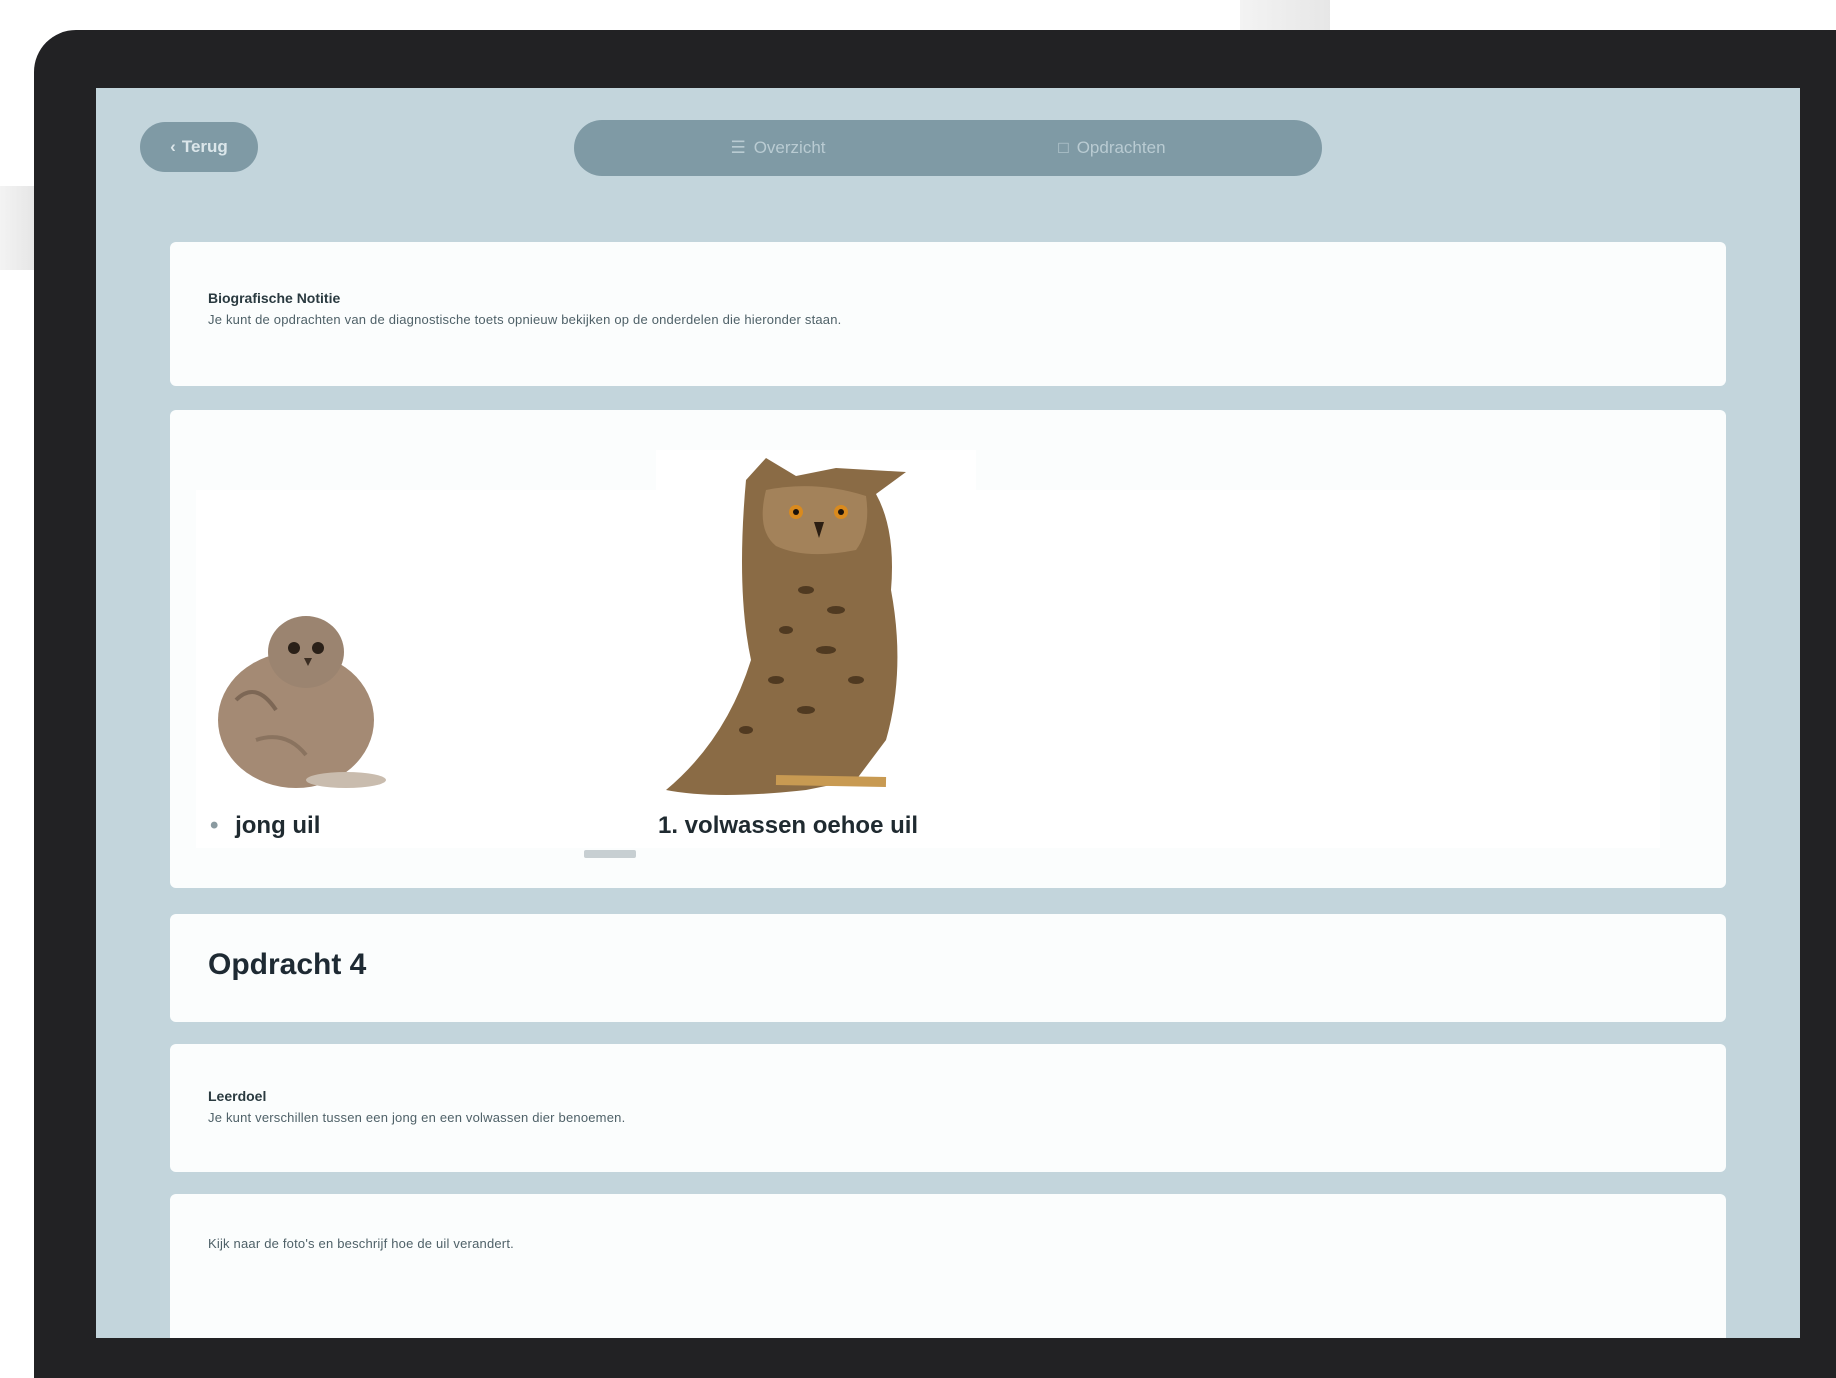  Describe the element at coordinates (789, 147) in the screenshot. I see `tab-overzicht-label: Overzicht` at that location.